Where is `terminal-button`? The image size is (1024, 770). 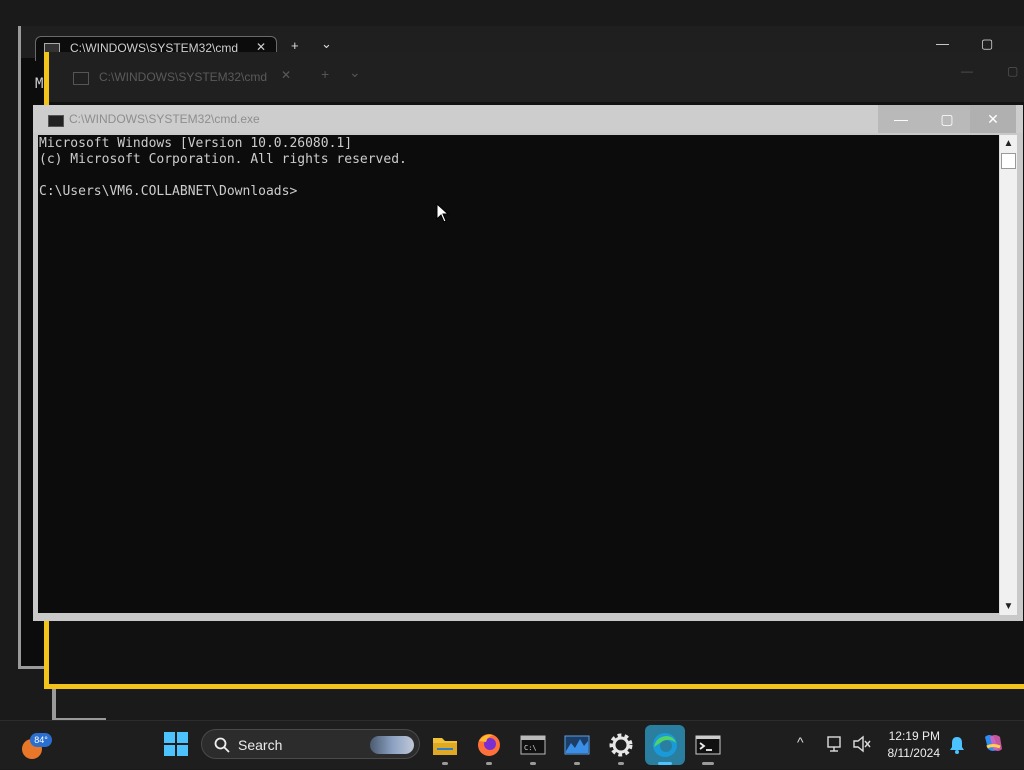
terminal-button is located at coordinates (708, 745).